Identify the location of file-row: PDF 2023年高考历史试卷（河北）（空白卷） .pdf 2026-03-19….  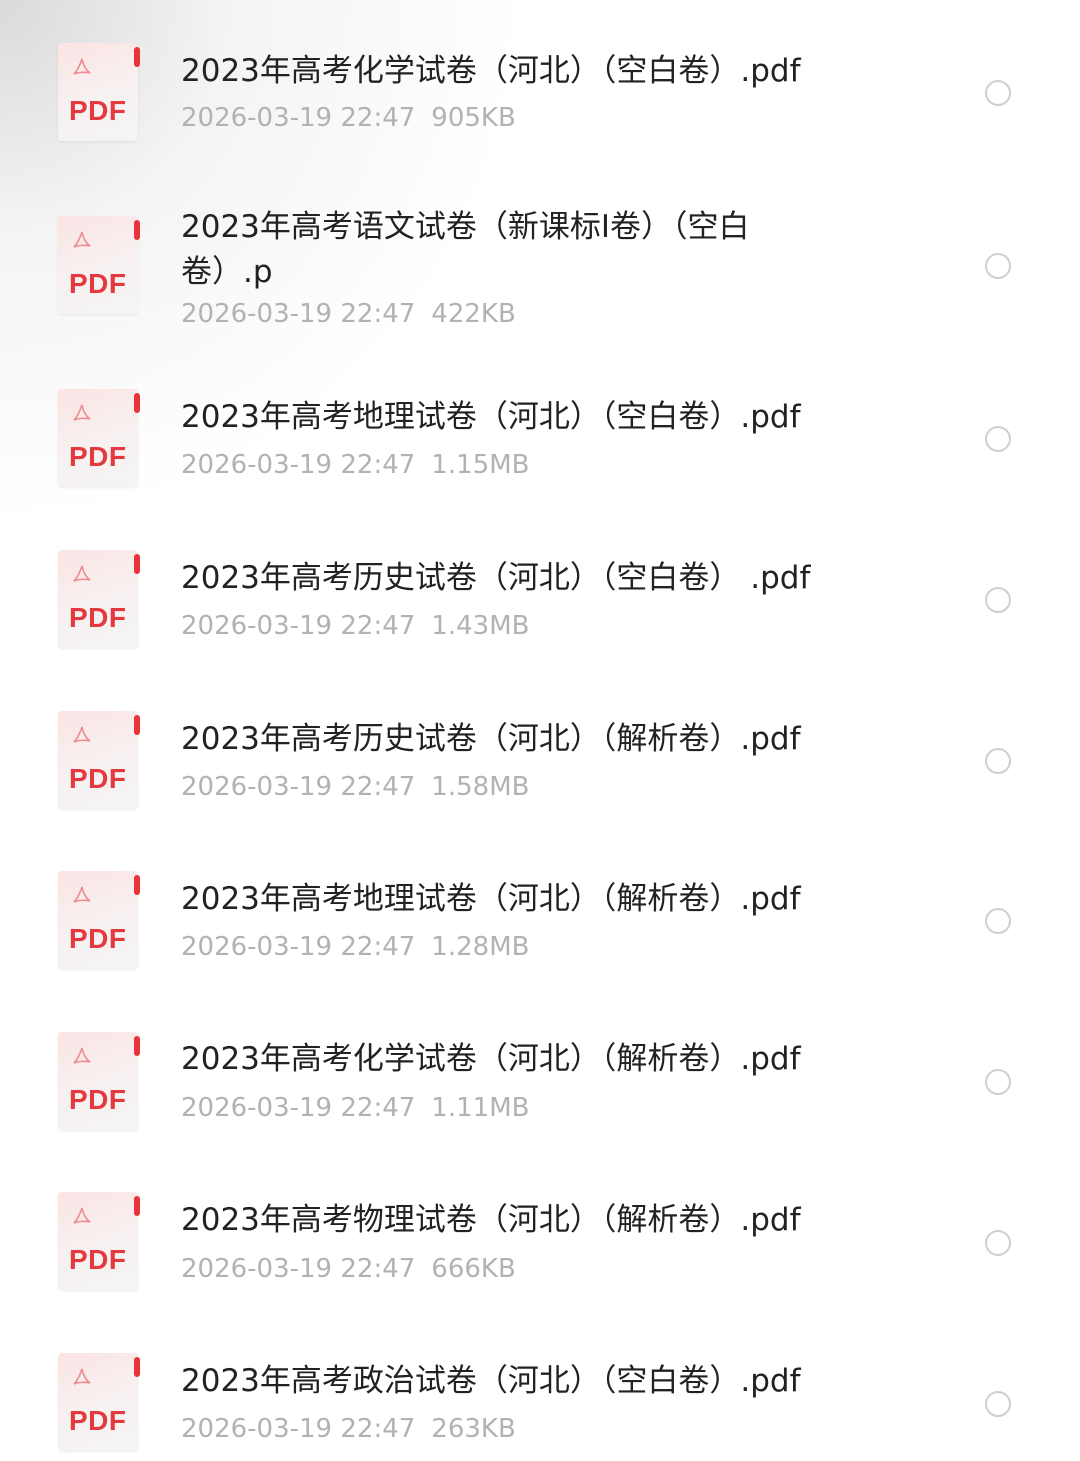
(540, 610).